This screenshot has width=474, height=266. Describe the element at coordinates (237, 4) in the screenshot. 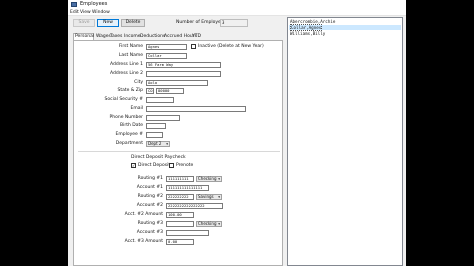

I see `title-bar: Employees` at that location.